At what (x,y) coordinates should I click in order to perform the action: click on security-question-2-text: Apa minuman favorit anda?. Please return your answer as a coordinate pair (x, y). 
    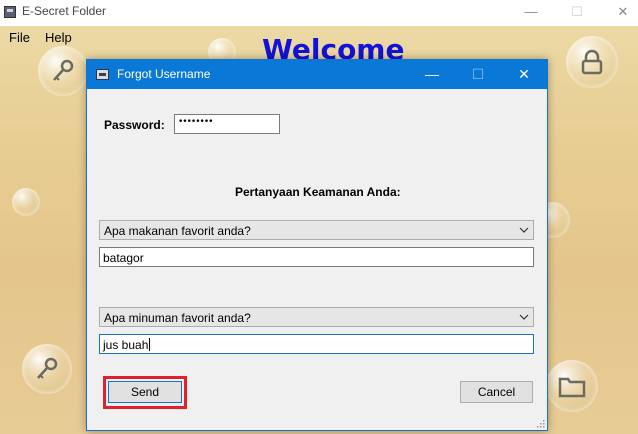
    Looking at the image, I should click on (177, 318).